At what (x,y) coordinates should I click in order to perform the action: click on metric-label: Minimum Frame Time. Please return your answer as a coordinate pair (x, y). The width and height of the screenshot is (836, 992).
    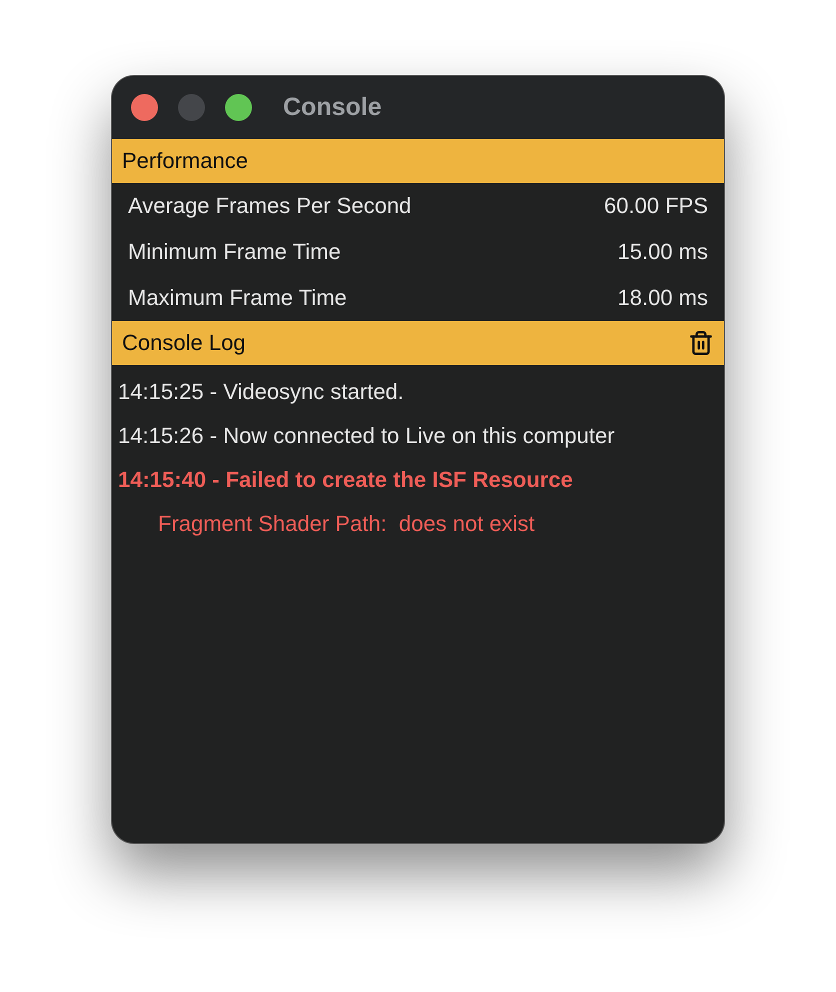
    Looking at the image, I should click on (234, 252).